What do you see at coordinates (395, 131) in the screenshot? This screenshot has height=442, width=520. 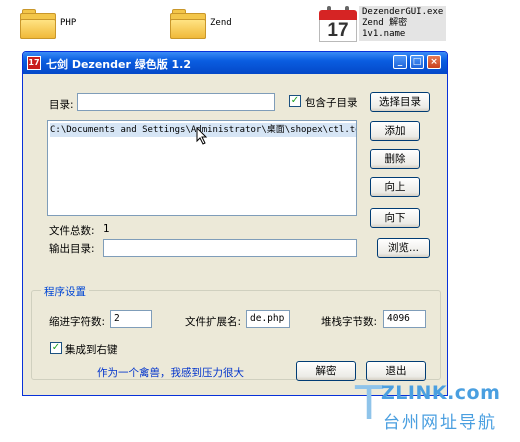 I see `add-button: 添加` at bounding box center [395, 131].